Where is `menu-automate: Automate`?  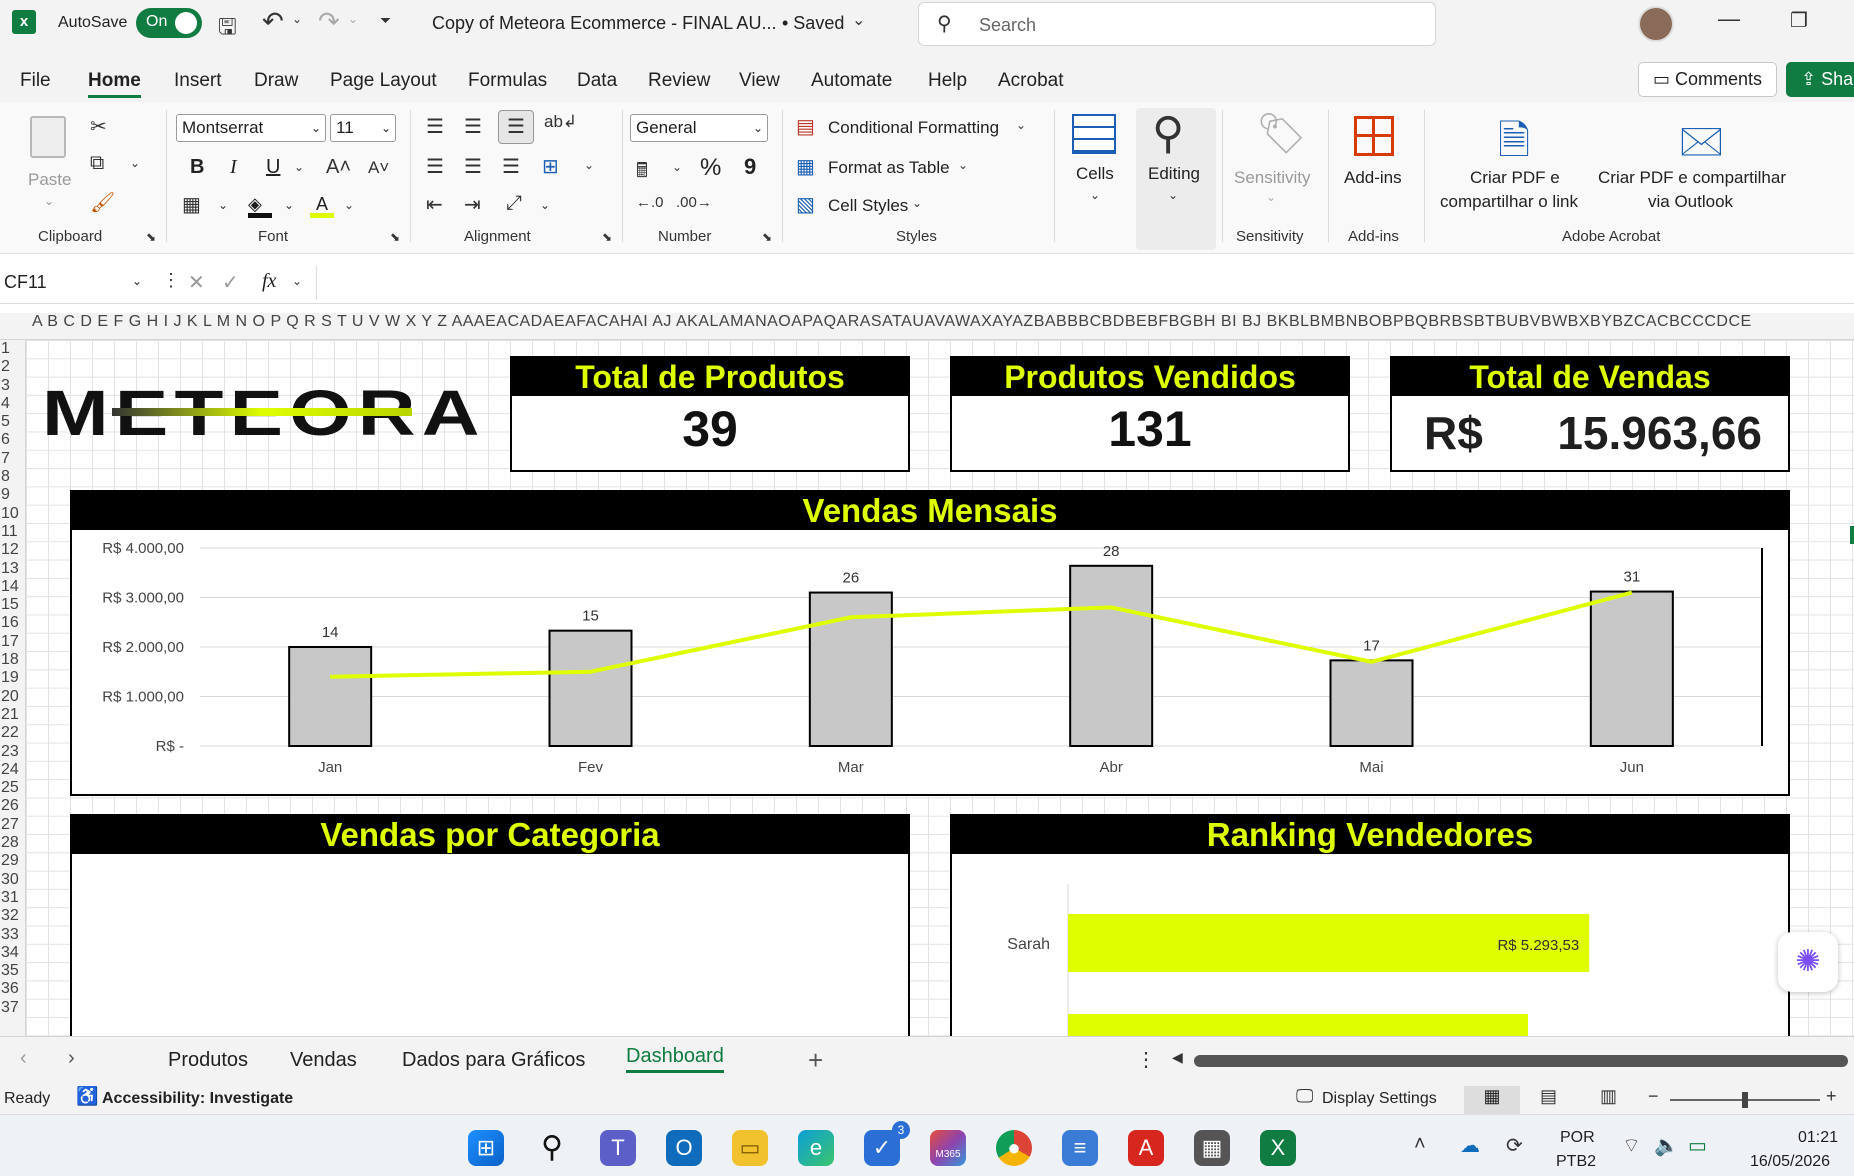 menu-automate: Automate is located at coordinates (851, 81).